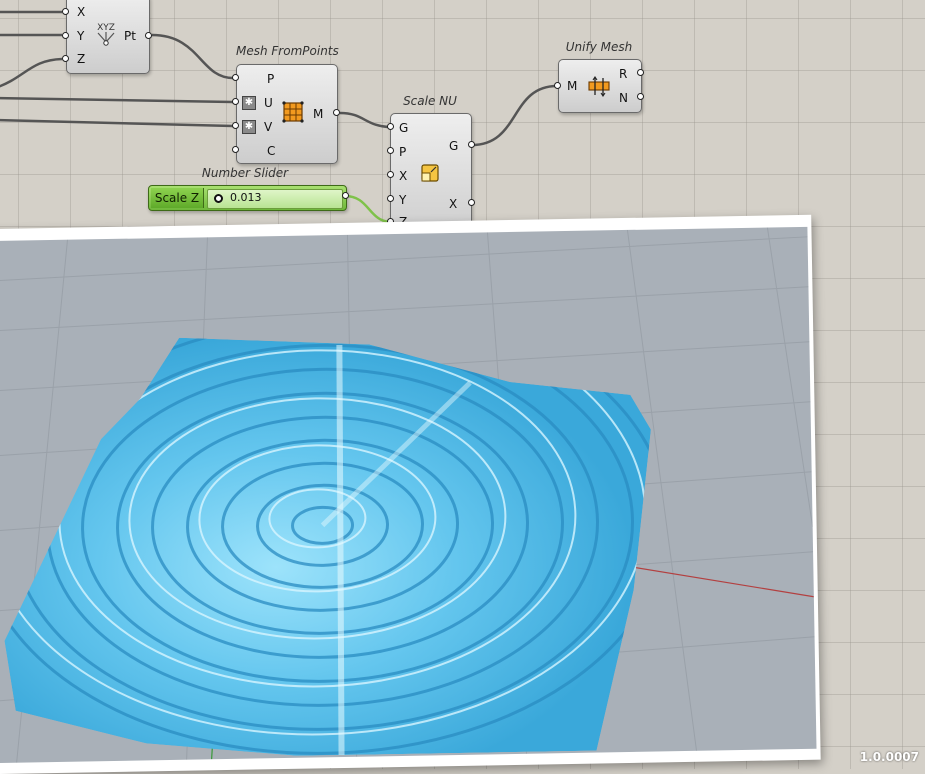  I want to click on grip-unify-r, so click(640, 72).